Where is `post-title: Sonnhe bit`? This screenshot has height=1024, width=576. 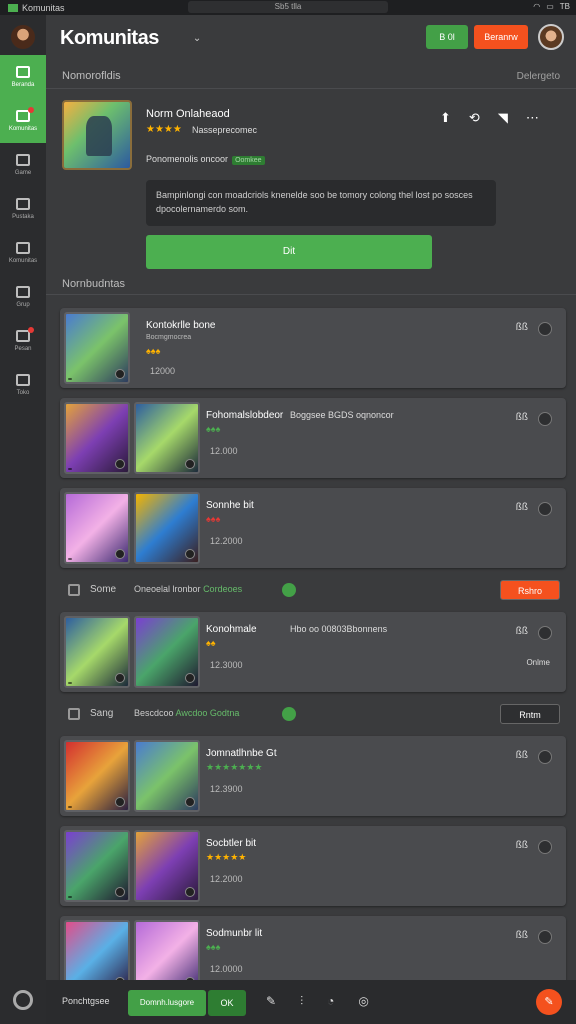 post-title: Sonnhe bit is located at coordinates (230, 505).